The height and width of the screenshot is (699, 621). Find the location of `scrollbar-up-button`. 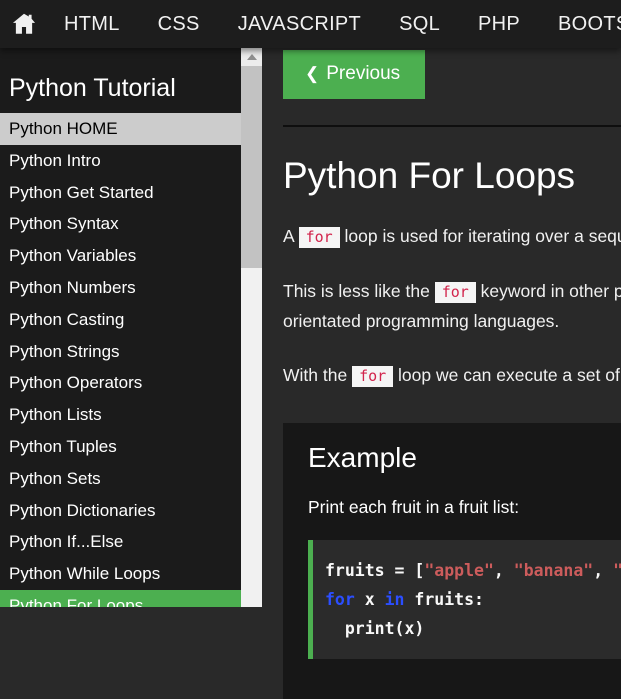

scrollbar-up-button is located at coordinates (251, 57).